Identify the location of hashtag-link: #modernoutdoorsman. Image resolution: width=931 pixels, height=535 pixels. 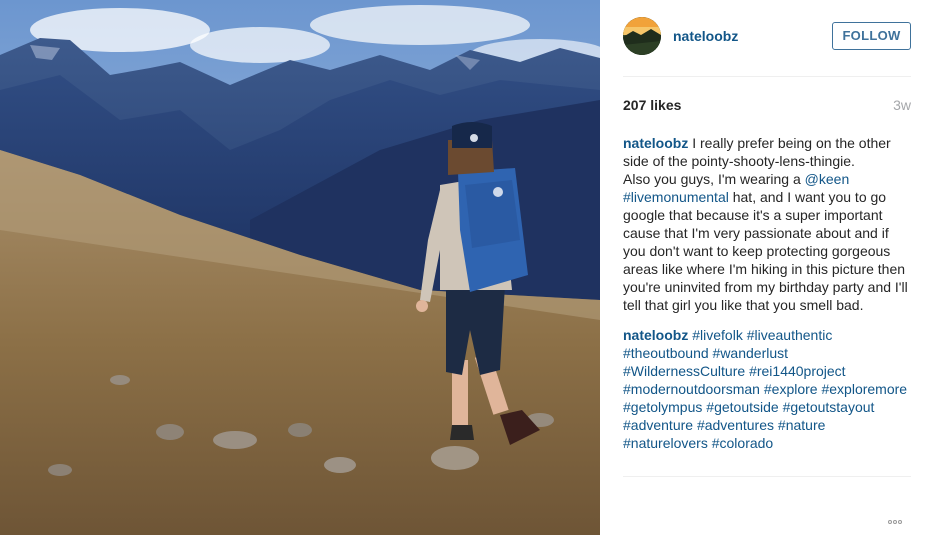
(691, 389).